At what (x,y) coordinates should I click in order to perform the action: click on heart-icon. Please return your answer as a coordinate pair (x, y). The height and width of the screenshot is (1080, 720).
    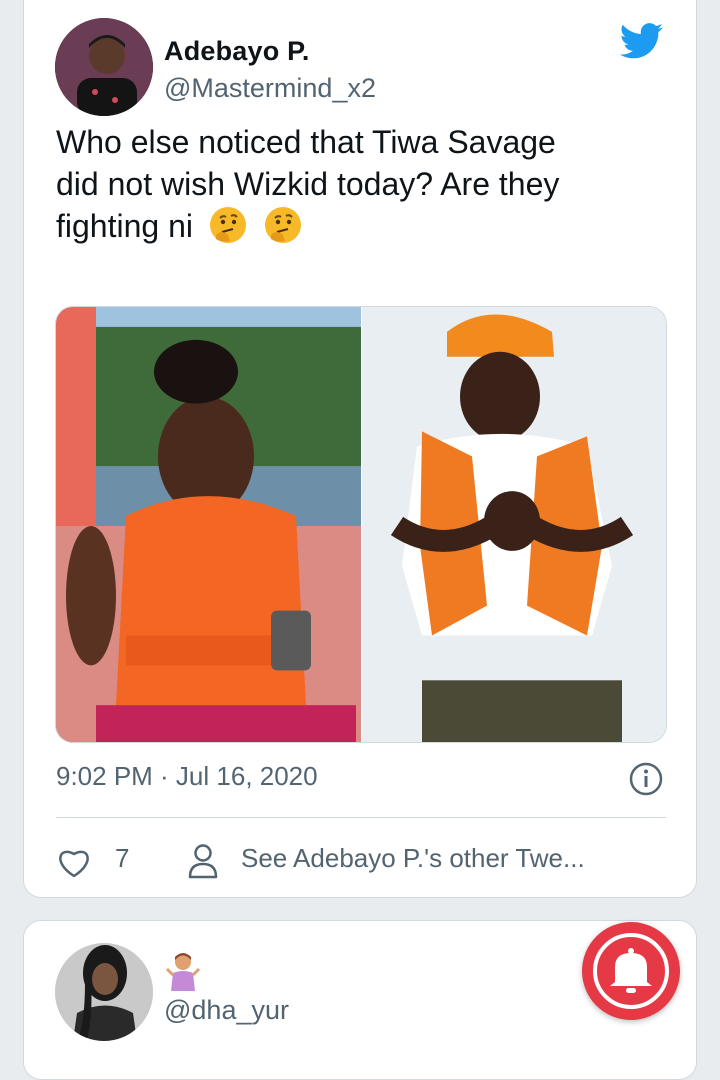
    Looking at the image, I should click on (74, 862).